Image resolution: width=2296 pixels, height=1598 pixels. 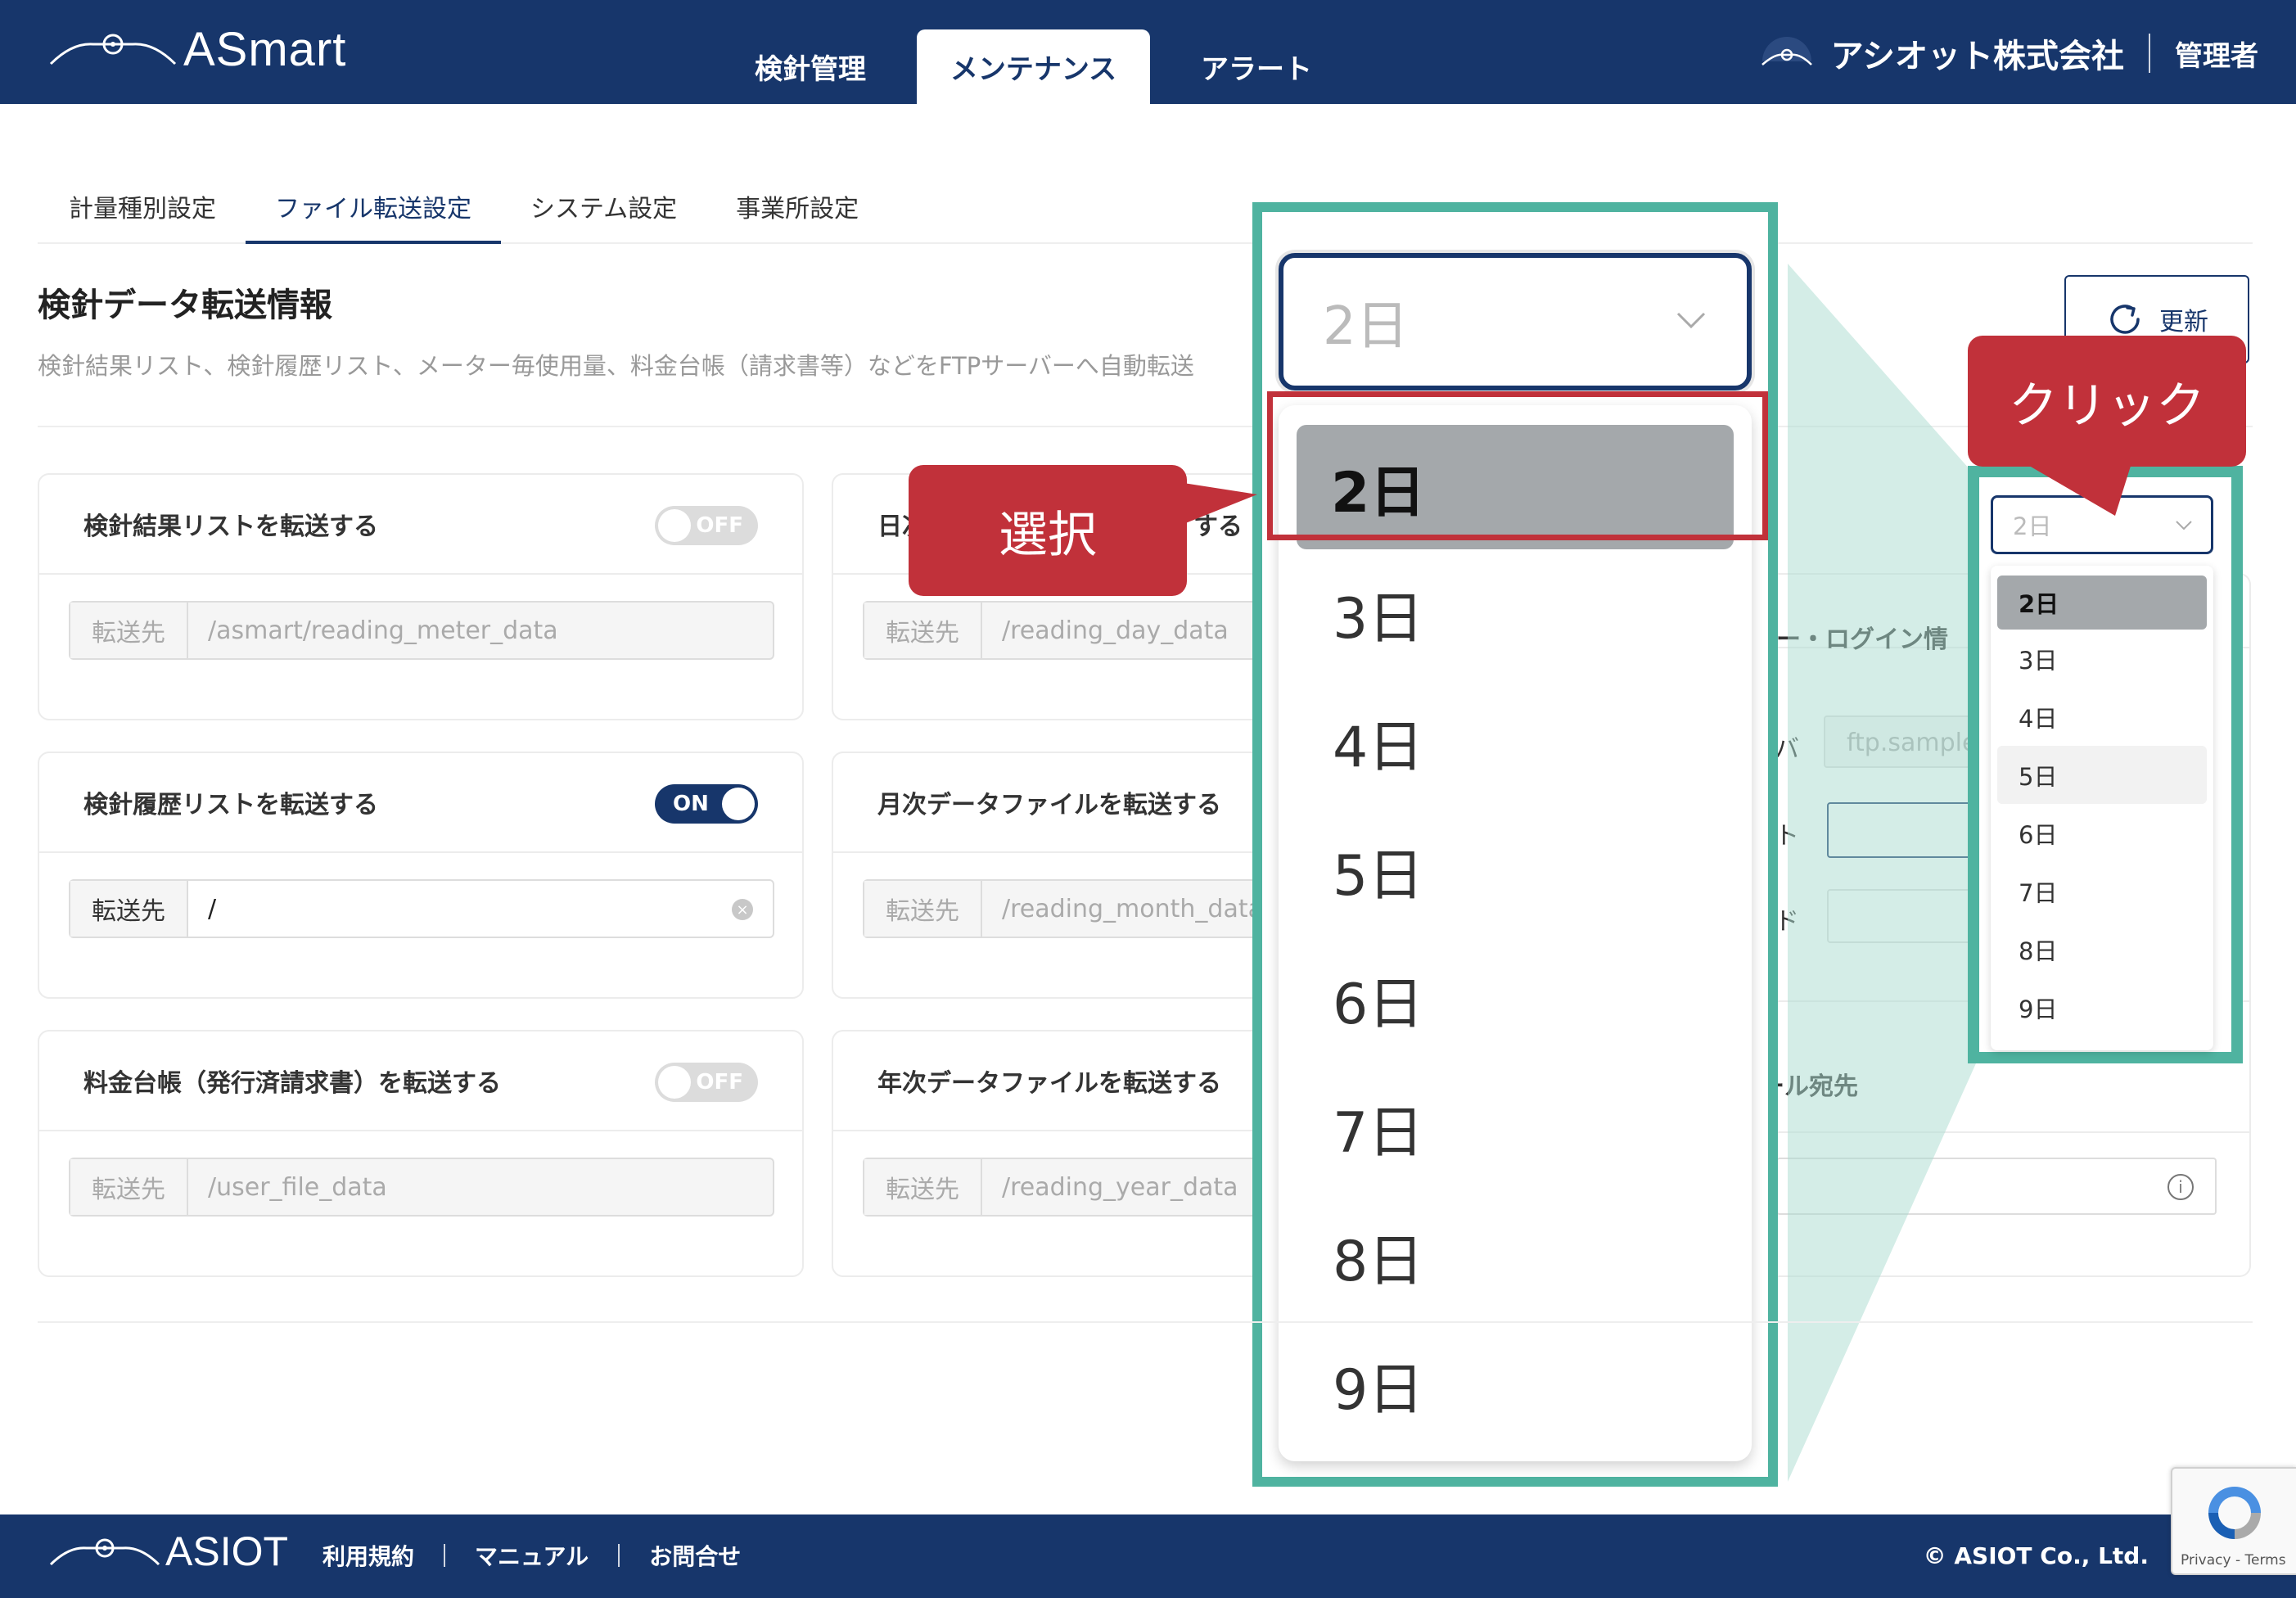 I want to click on zoom-option-6: 6日, so click(x=1515, y=999).